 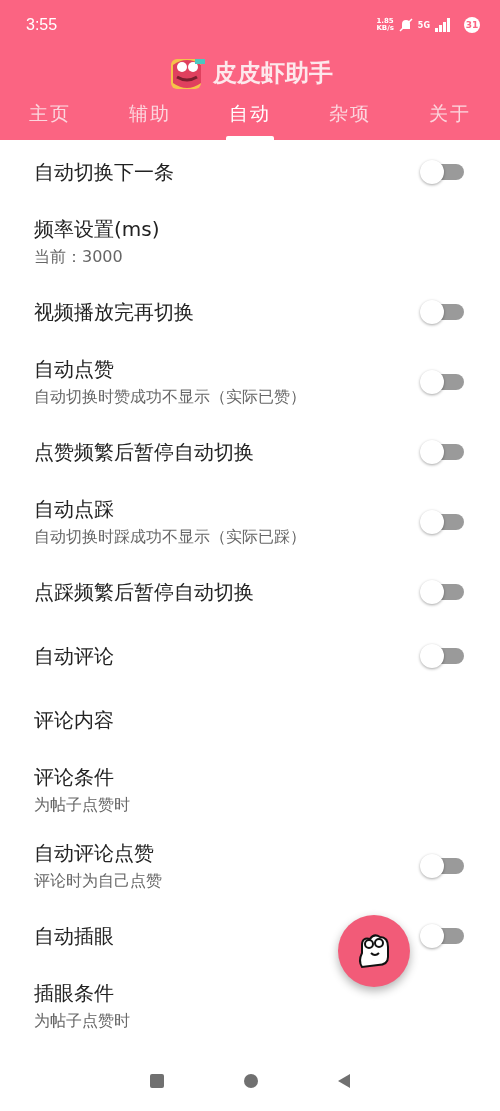 What do you see at coordinates (170, 537) in the screenshot?
I see `setting-summary: 自动切换时踩成功不显示（实际已踩）` at bounding box center [170, 537].